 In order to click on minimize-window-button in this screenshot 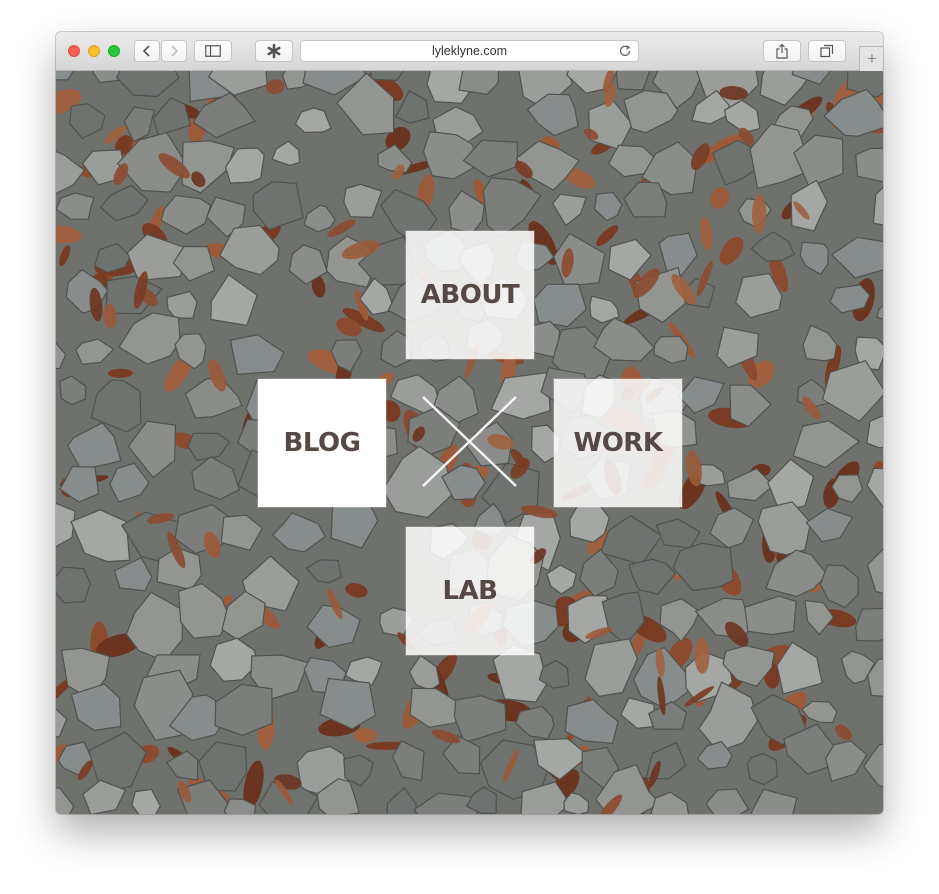, I will do `click(94, 51)`.